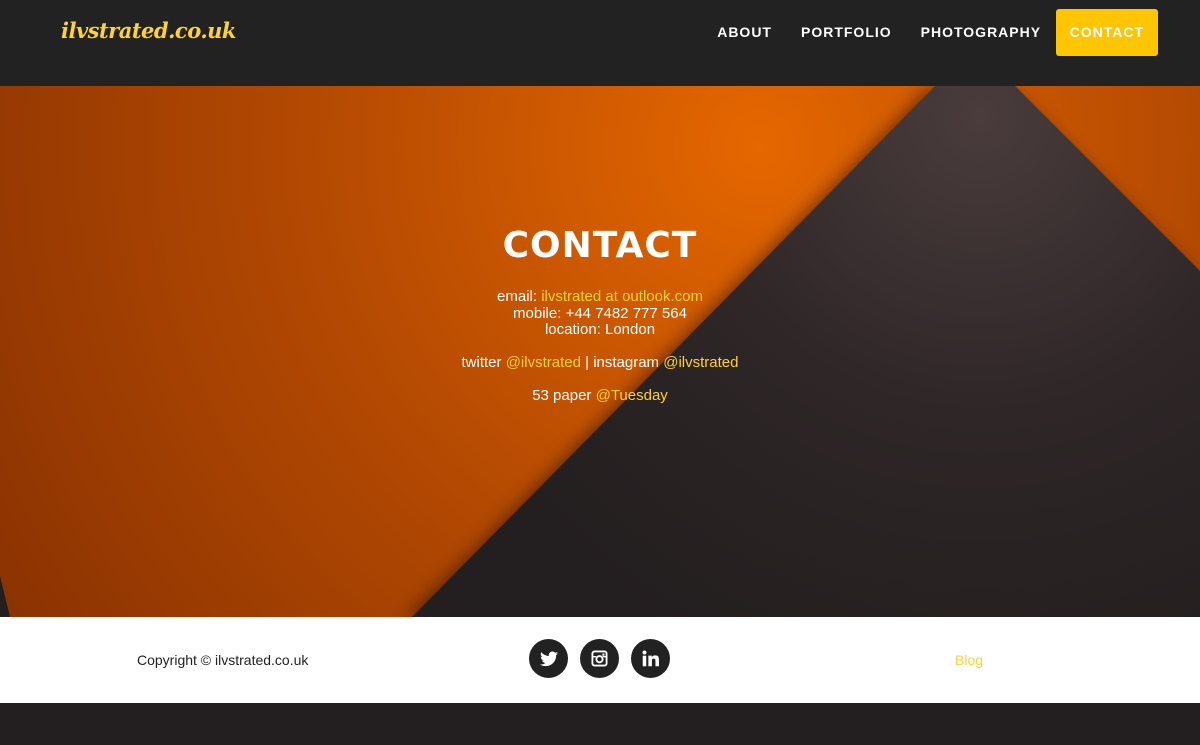 The image size is (1200, 745). Describe the element at coordinates (632, 395) in the screenshot. I see `paper-handle-link: @Tuesday` at that location.